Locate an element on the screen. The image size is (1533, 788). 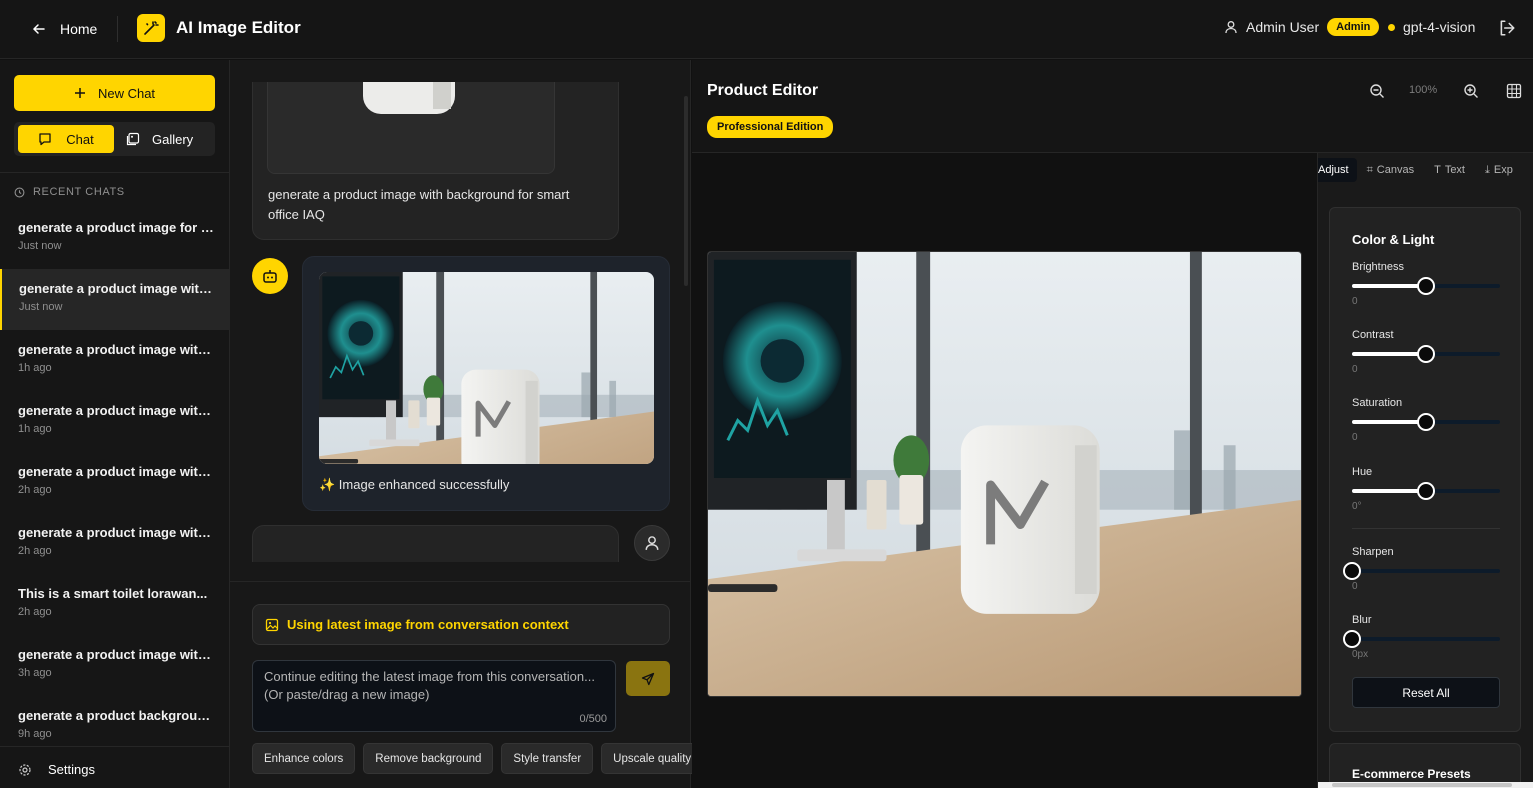
slider-value: 0px is located at coordinates (1360, 654).